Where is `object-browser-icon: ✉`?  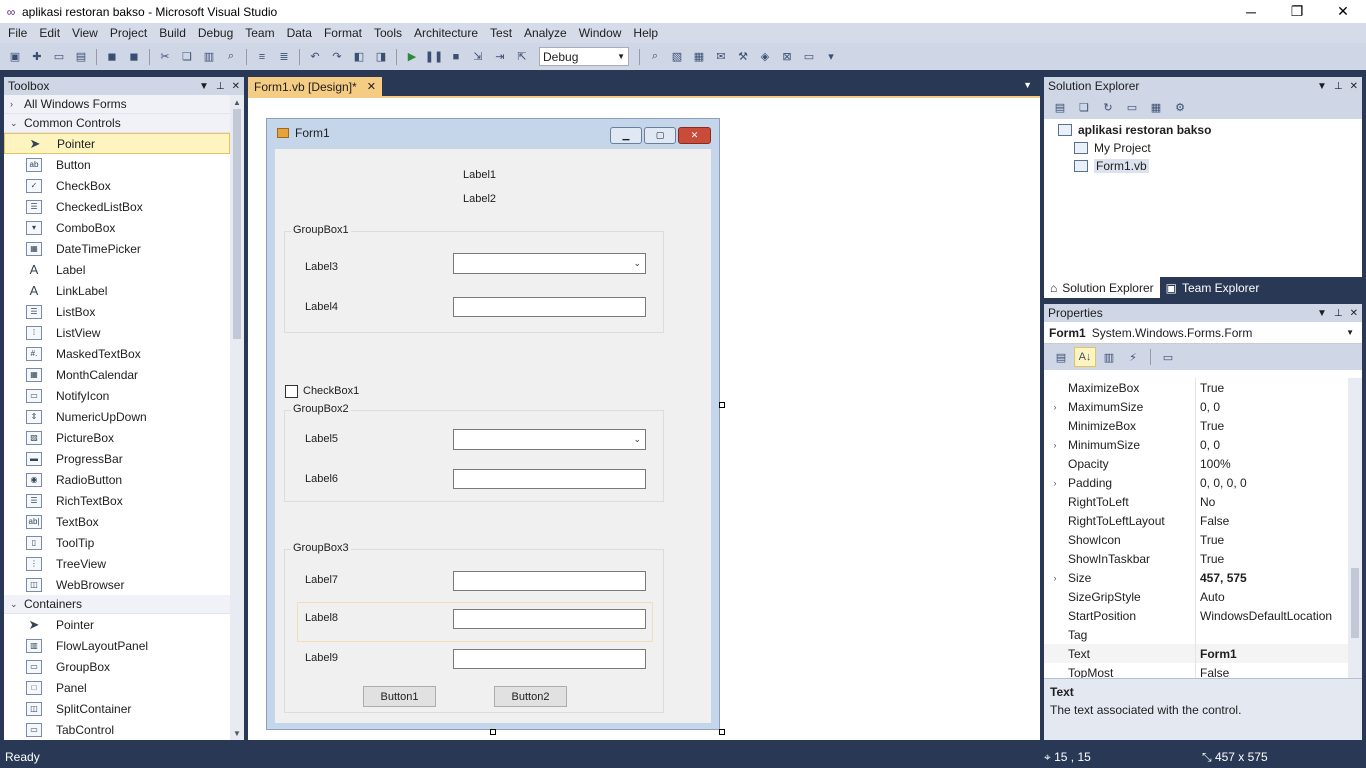
object-browser-icon: ✉ is located at coordinates (721, 57).